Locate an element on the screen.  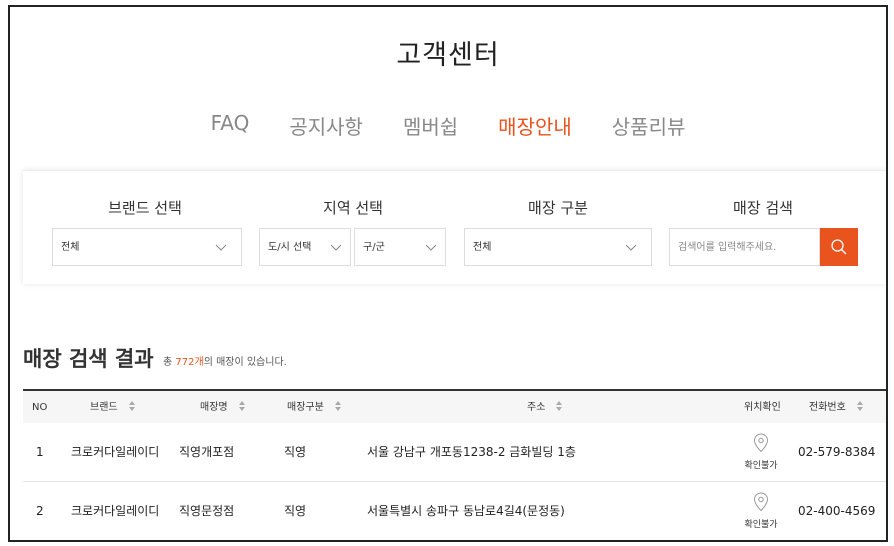
cell-no: 1 is located at coordinates (40, 452).